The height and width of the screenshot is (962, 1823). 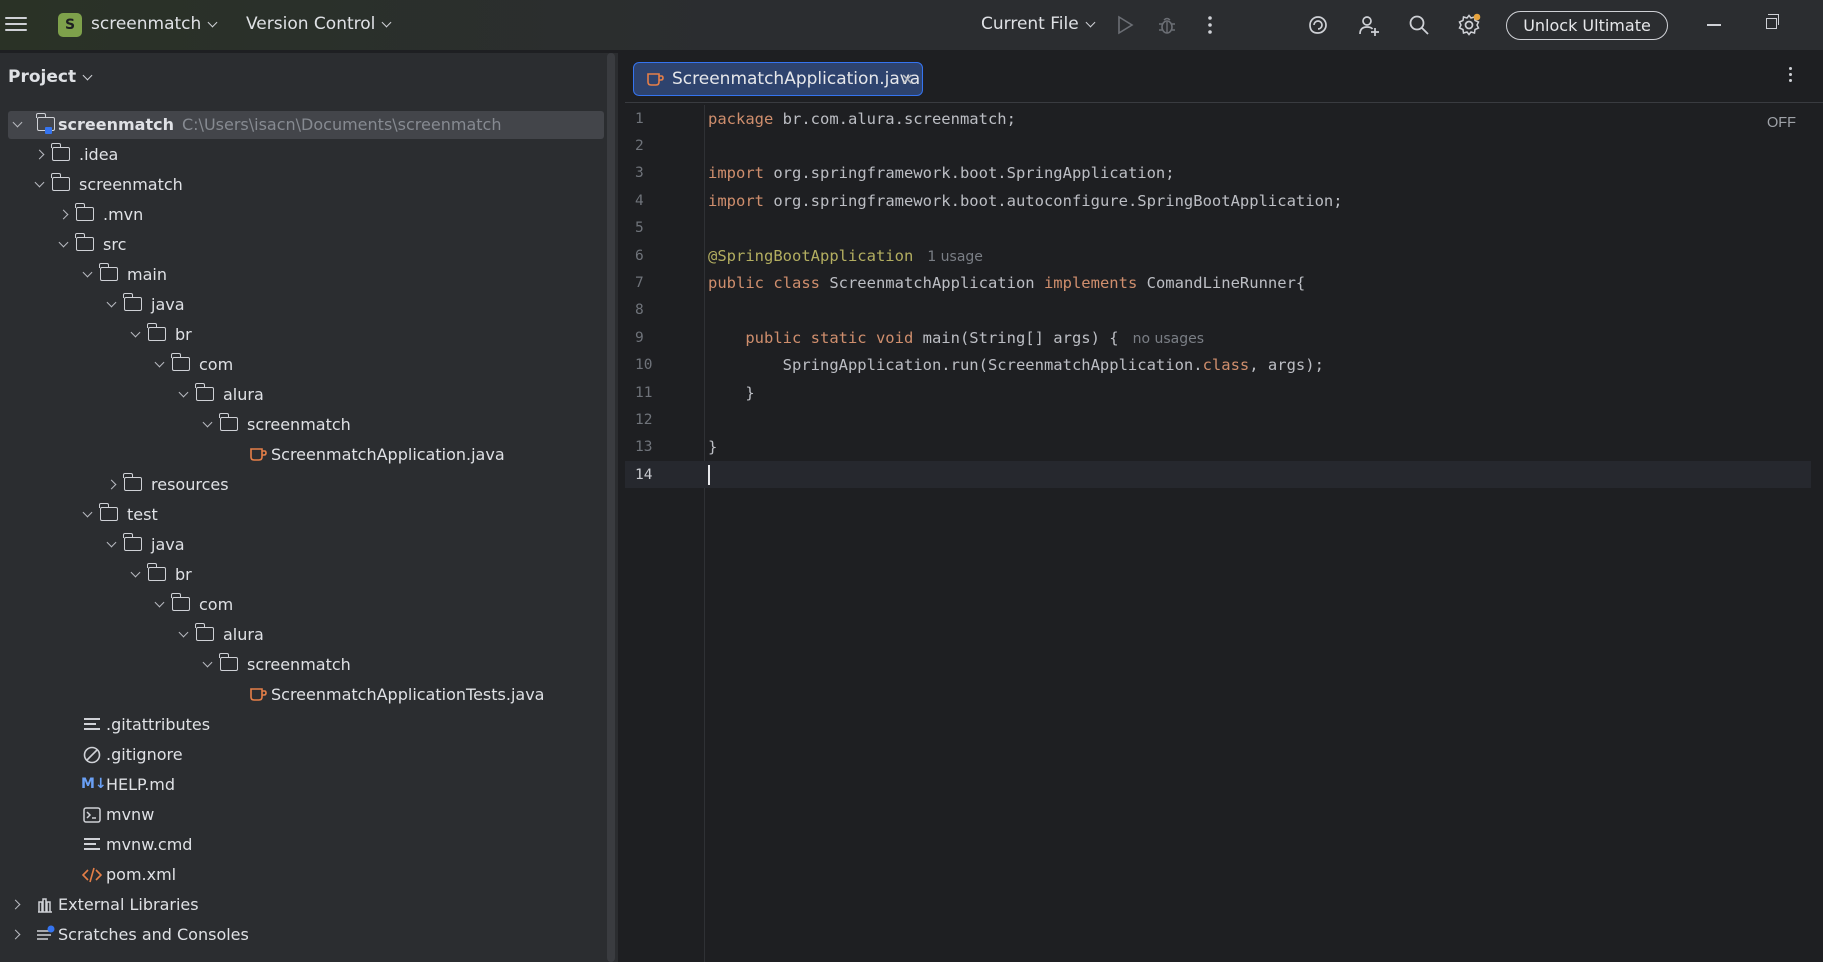 What do you see at coordinates (907, 79) in the screenshot?
I see `close-icon: ✕` at bounding box center [907, 79].